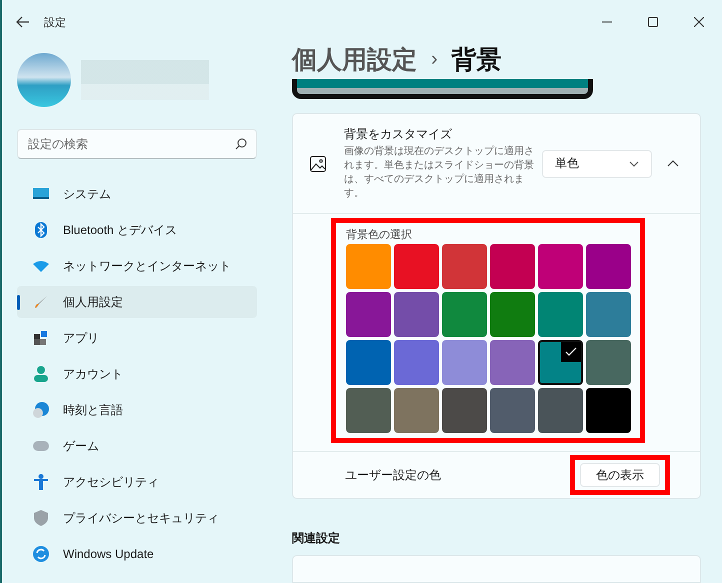 Image resolution: width=722 pixels, height=583 pixels. What do you see at coordinates (23, 22) in the screenshot?
I see `back-arrow-icon` at bounding box center [23, 22].